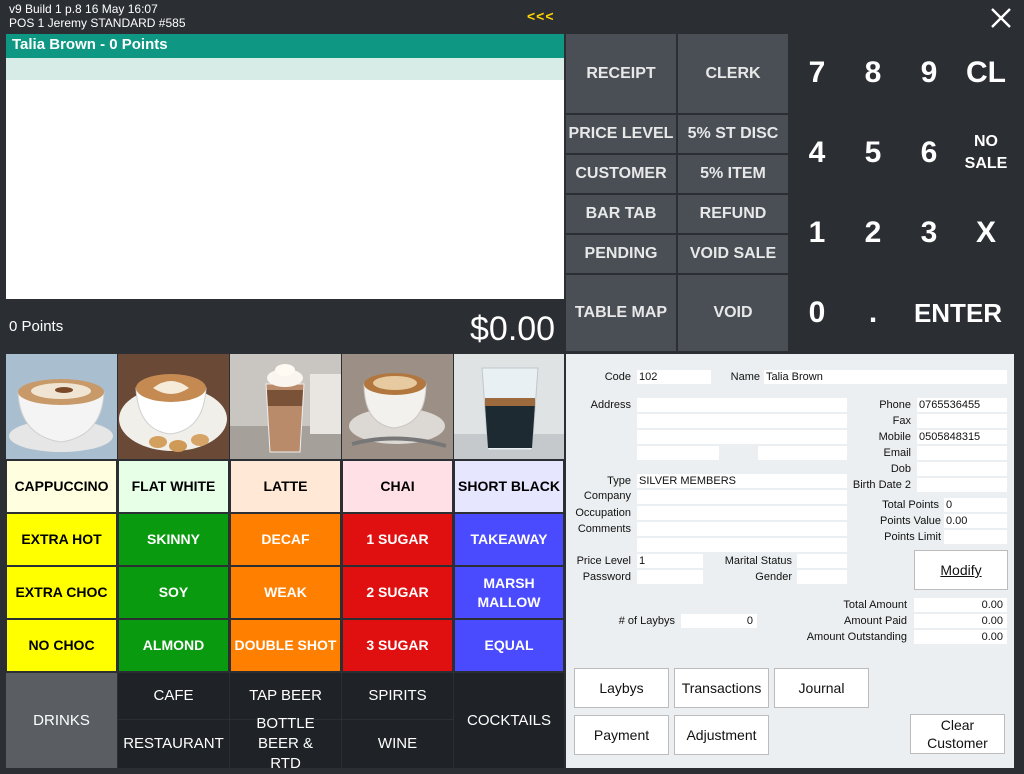 The width and height of the screenshot is (1024, 774). Describe the element at coordinates (621, 73) in the screenshot. I see `receipt-button: RECEIPT` at that location.